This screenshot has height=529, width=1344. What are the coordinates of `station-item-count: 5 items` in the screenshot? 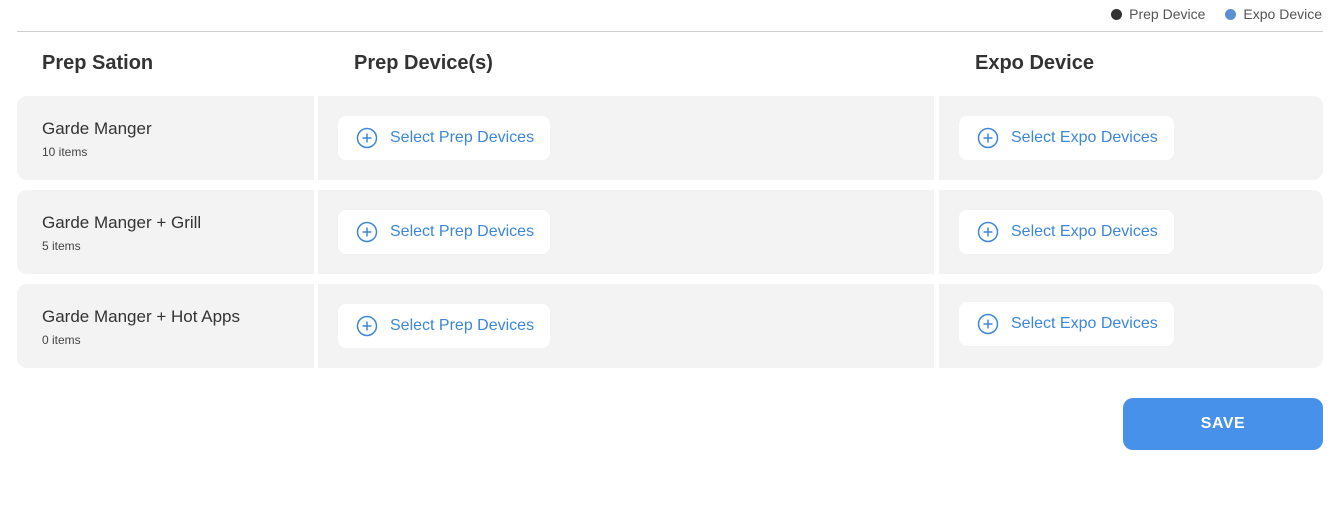 It's located at (61, 246).